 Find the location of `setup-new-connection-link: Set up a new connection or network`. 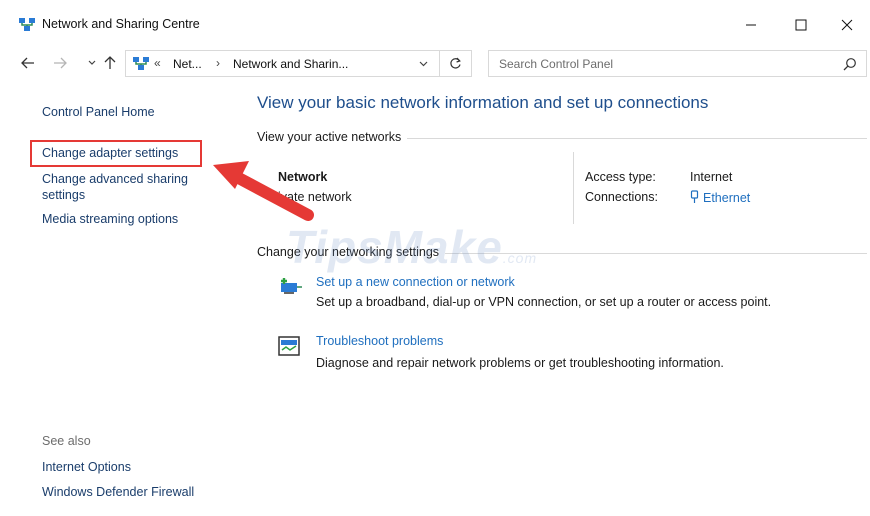

setup-new-connection-link: Set up a new connection or network is located at coordinates (415, 282).